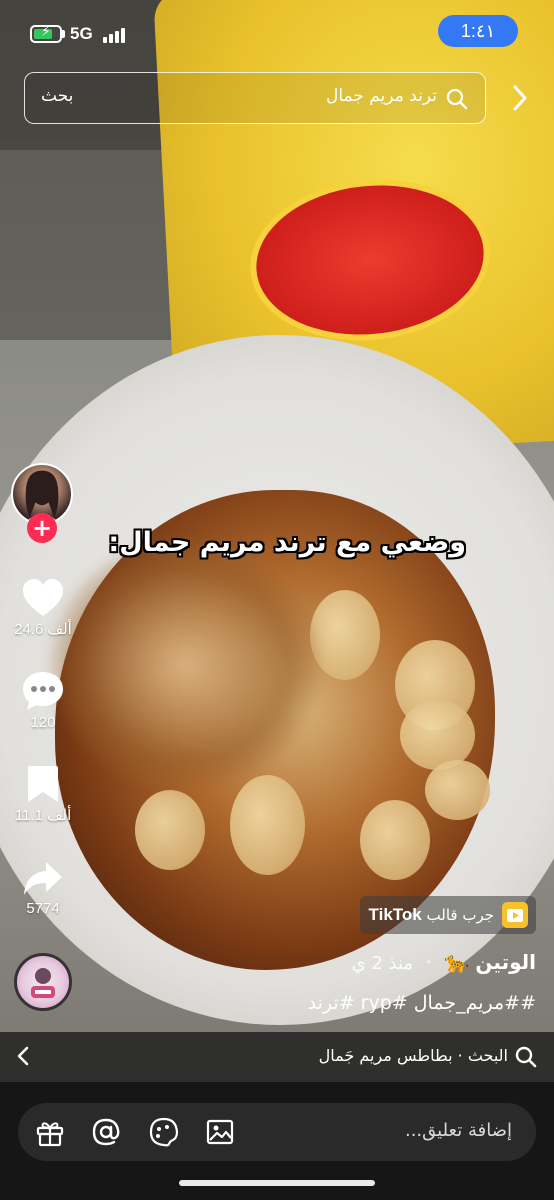 The image size is (554, 1200). I want to click on battery-icon: ⚡, so click(46, 33).